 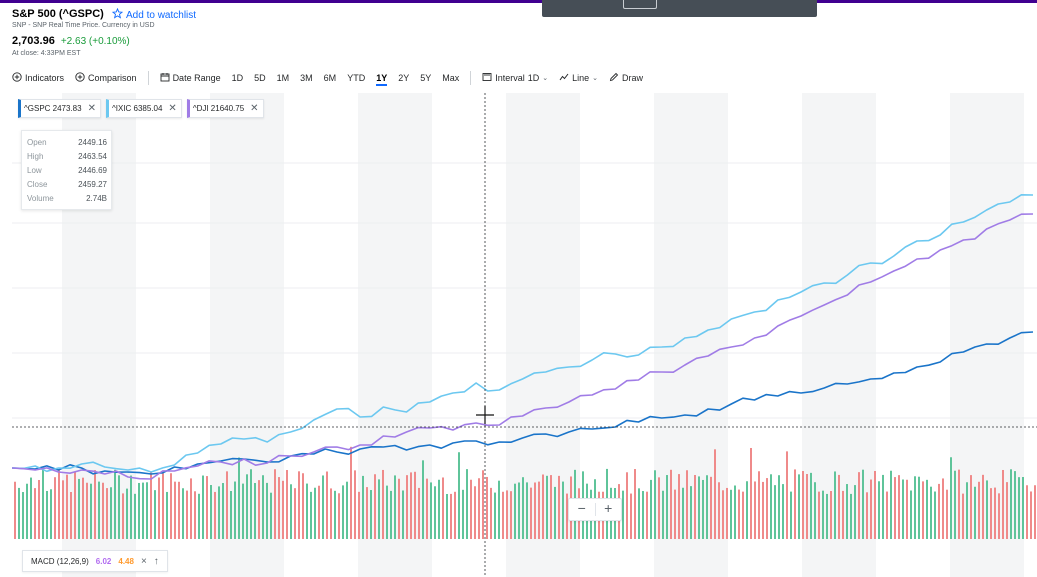 I want to click on range-3m: 3M, so click(x=306, y=78).